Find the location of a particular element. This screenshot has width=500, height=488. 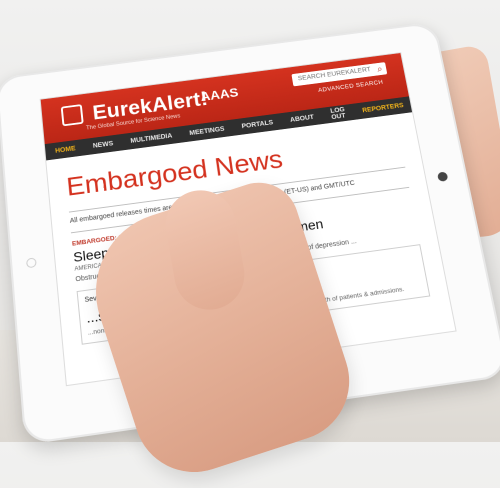

home-button is located at coordinates (442, 176).